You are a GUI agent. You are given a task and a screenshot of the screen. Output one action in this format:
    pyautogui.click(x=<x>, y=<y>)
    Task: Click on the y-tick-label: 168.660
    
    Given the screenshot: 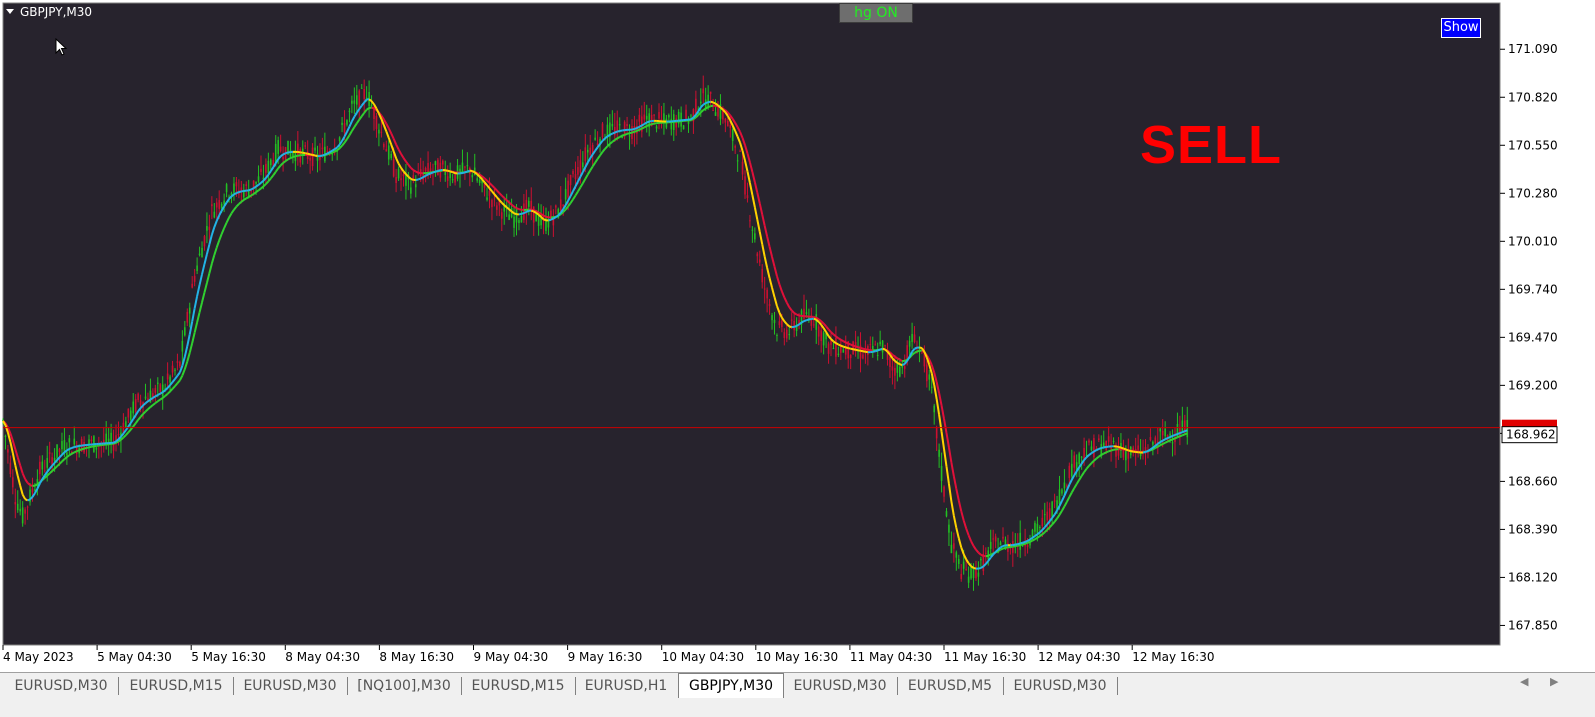 What is the action you would take?
    pyautogui.click(x=1533, y=481)
    